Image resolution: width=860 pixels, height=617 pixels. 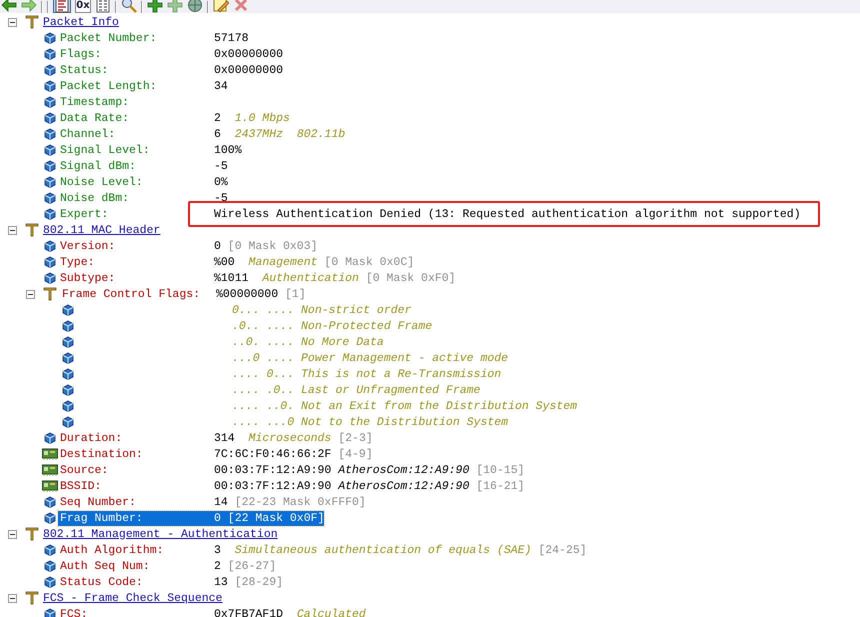 What do you see at coordinates (300, 502) in the screenshot?
I see `byte-range: [22-23 Mask 0xFFF0]` at bounding box center [300, 502].